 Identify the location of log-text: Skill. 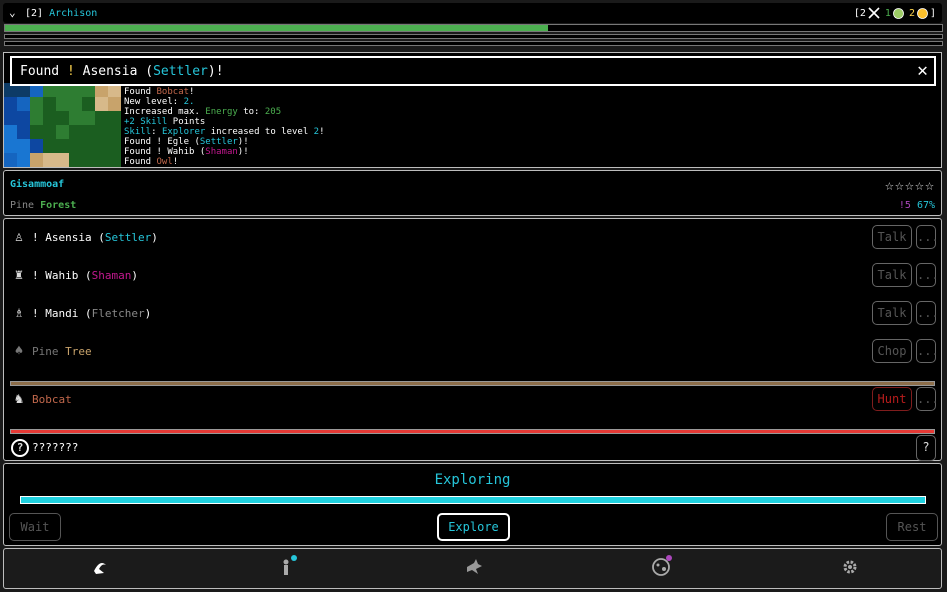
(138, 132).